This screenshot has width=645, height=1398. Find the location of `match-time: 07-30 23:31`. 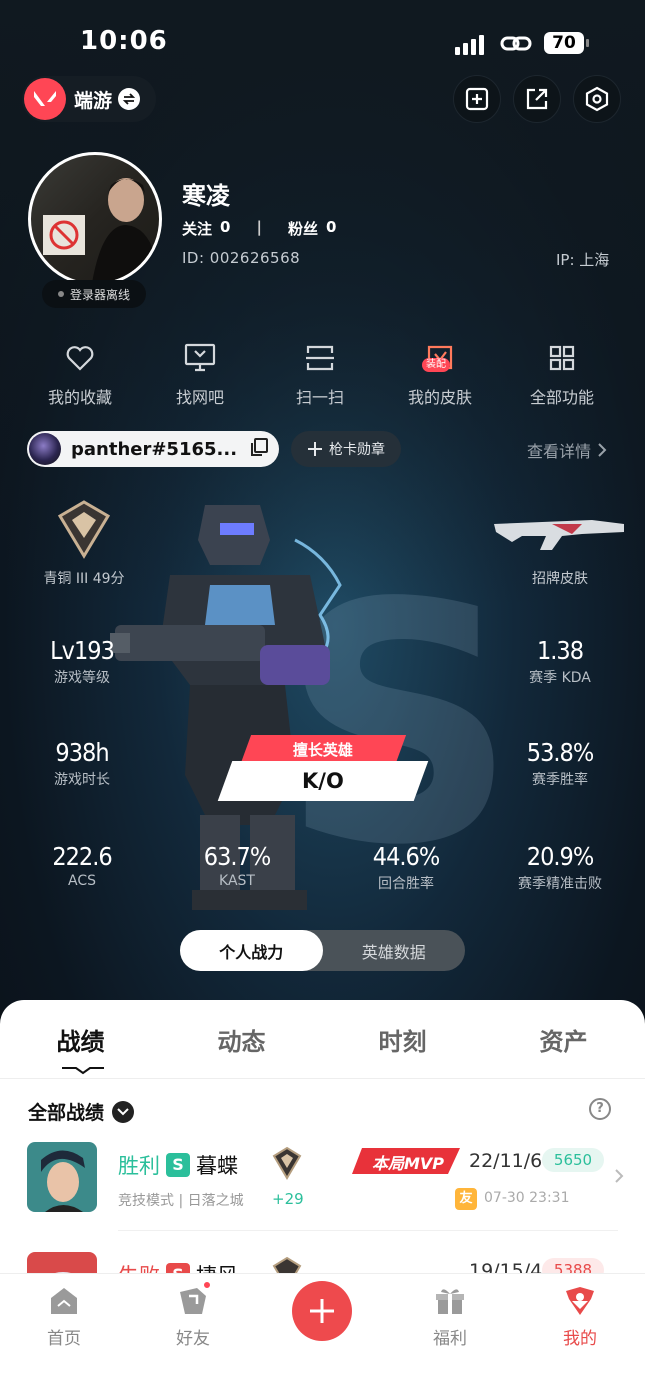

match-time: 07-30 23:31 is located at coordinates (527, 1198).